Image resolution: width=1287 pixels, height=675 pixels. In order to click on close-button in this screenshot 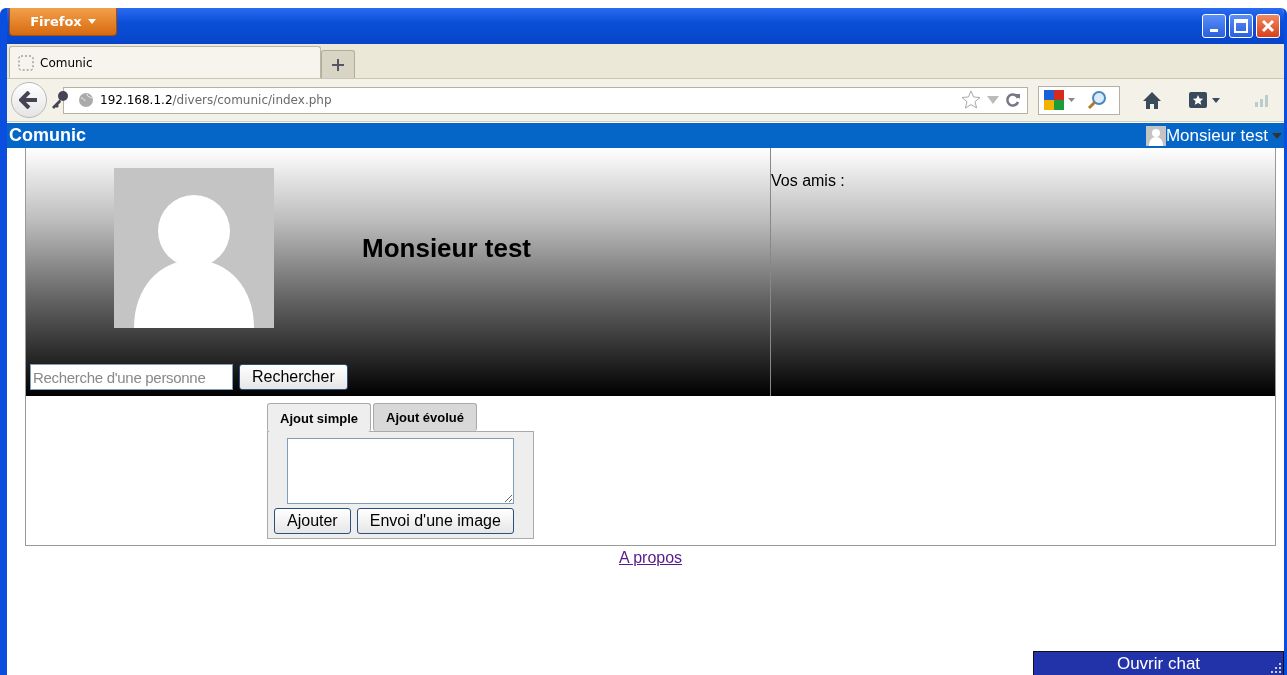, I will do `click(1268, 26)`.